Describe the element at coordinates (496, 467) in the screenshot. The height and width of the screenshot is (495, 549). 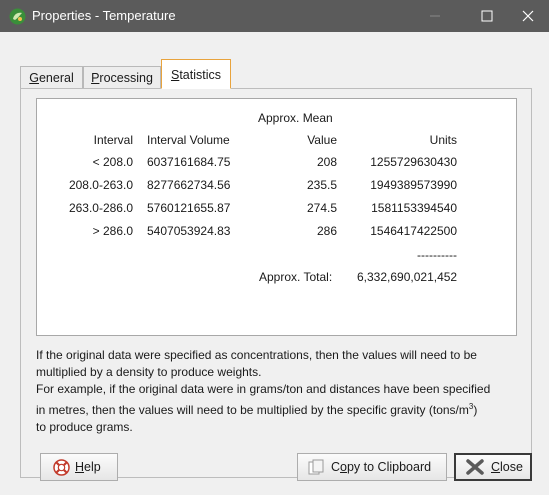
I see `close-mnemonic: C` at that location.